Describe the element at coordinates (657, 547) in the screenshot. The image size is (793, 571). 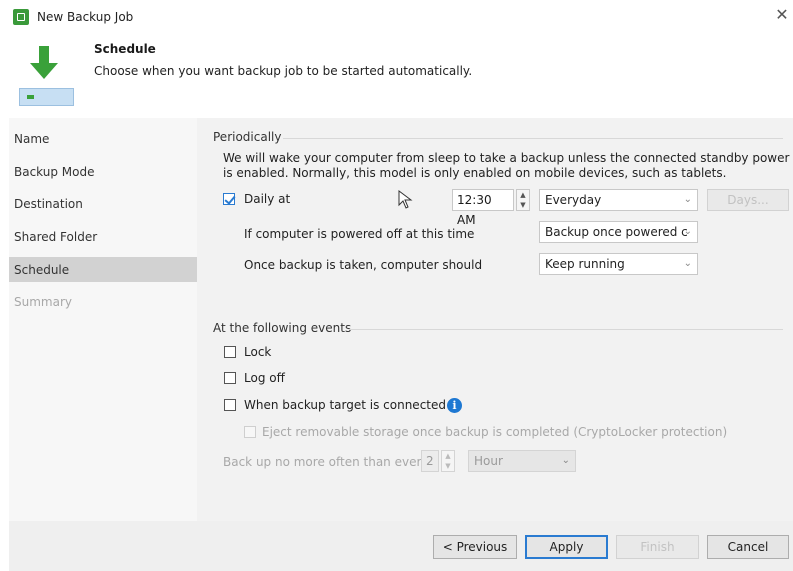
I see `finish-button: Finish` at that location.